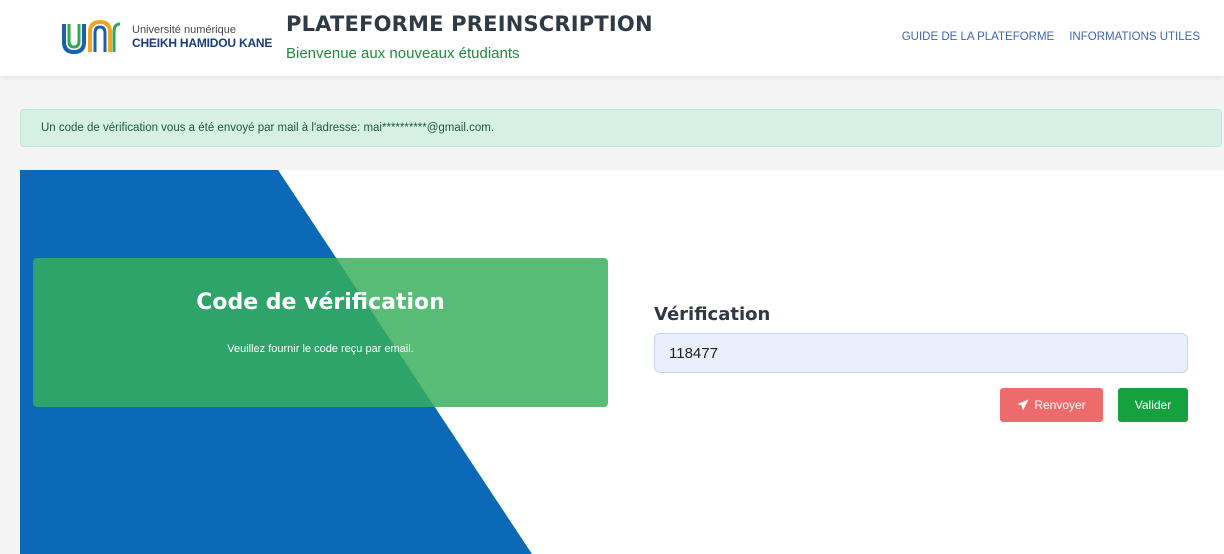  Describe the element at coordinates (1153, 405) in the screenshot. I see `validate-button: Valider` at that location.